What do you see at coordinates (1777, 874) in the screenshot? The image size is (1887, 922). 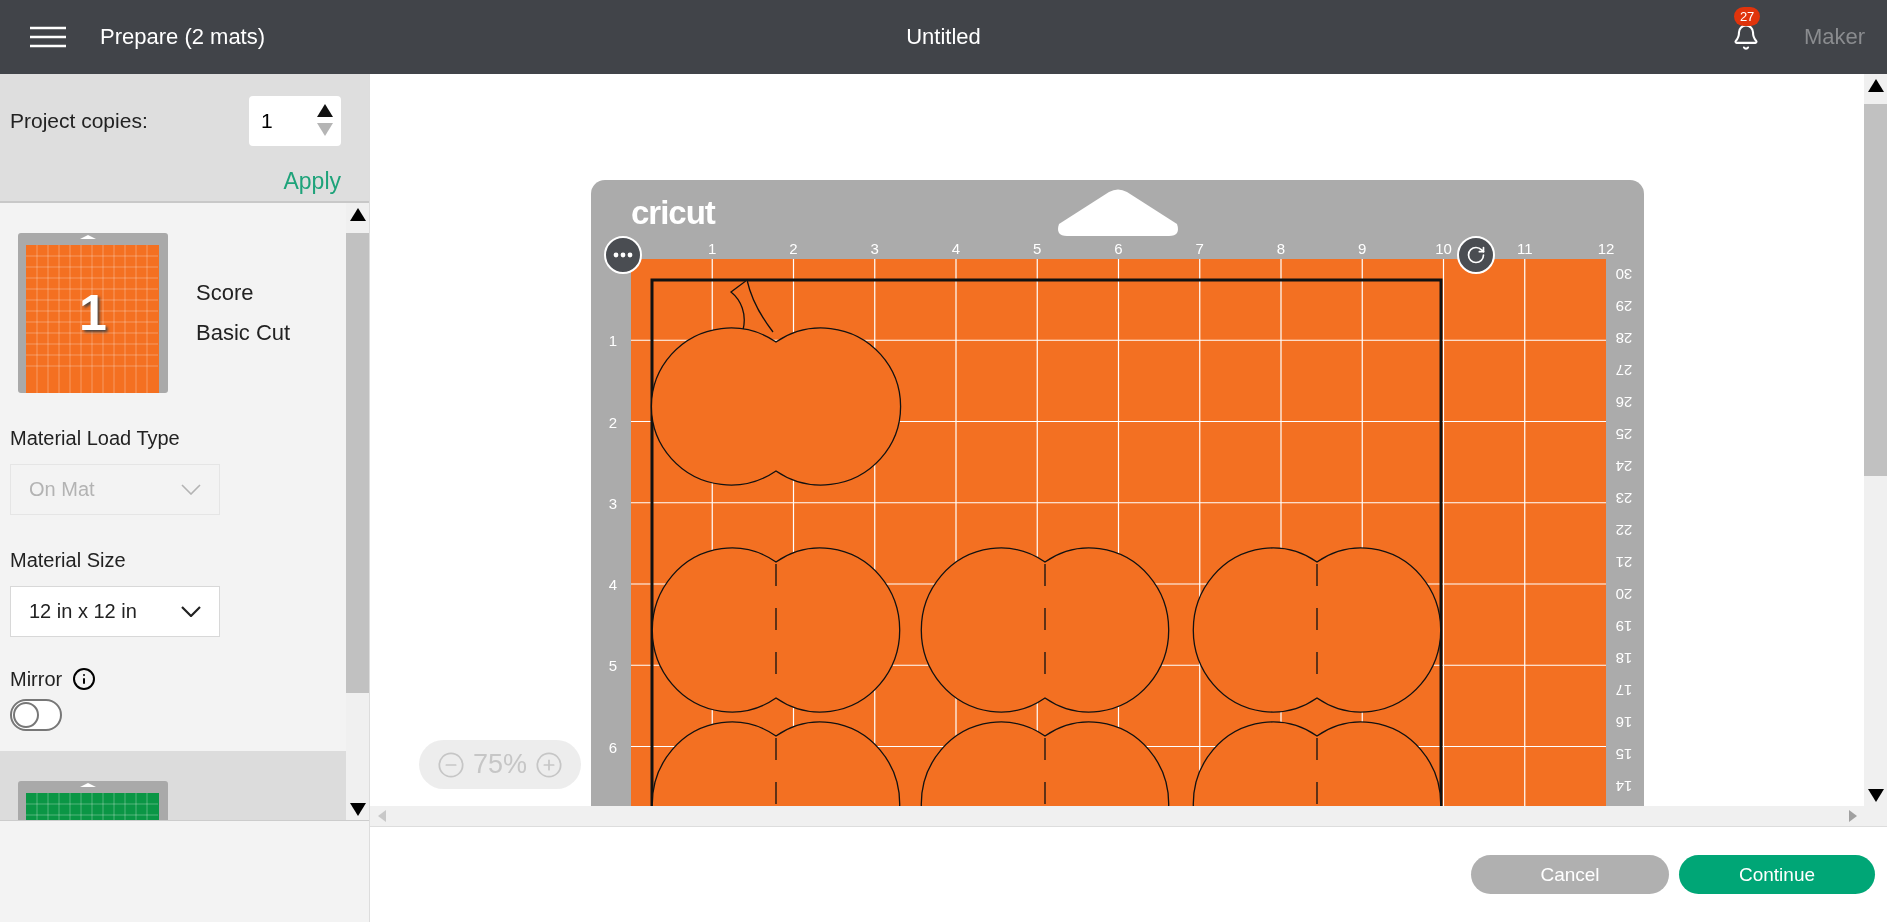 I see `continue-button: Continue` at bounding box center [1777, 874].